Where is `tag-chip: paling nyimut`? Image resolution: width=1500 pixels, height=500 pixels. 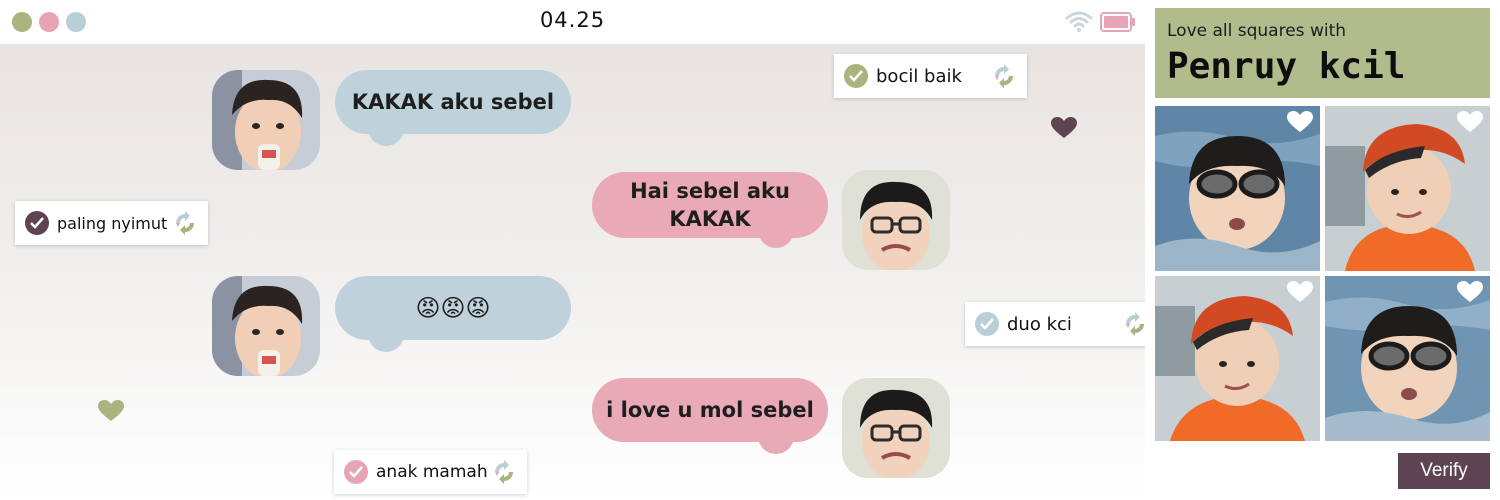
tag-chip: paling nyimut is located at coordinates (111, 223).